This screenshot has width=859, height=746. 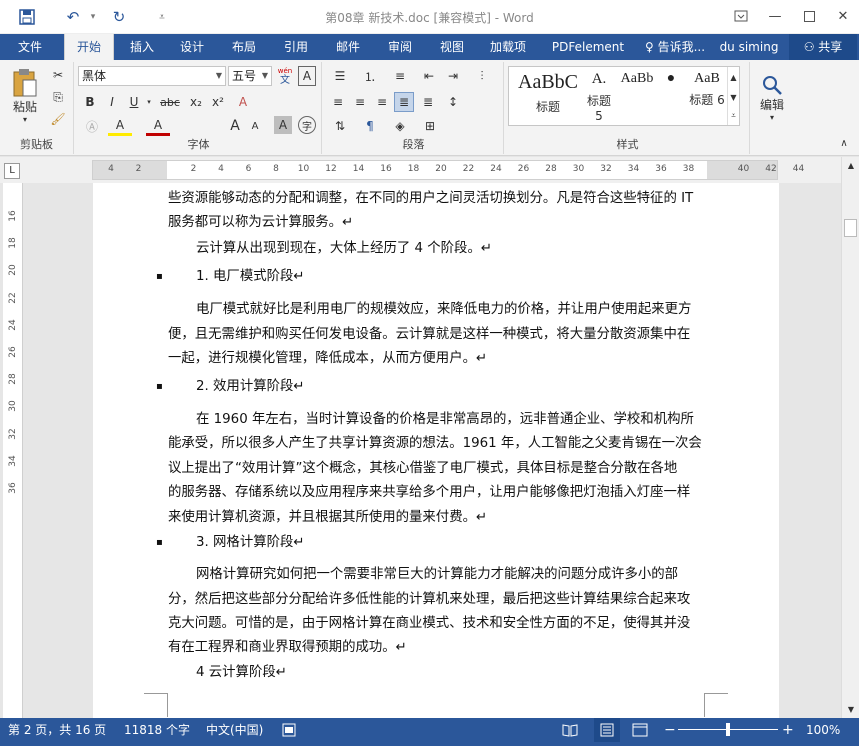 What do you see at coordinates (90, 102) in the screenshot?
I see `bold-button: B` at bounding box center [90, 102].